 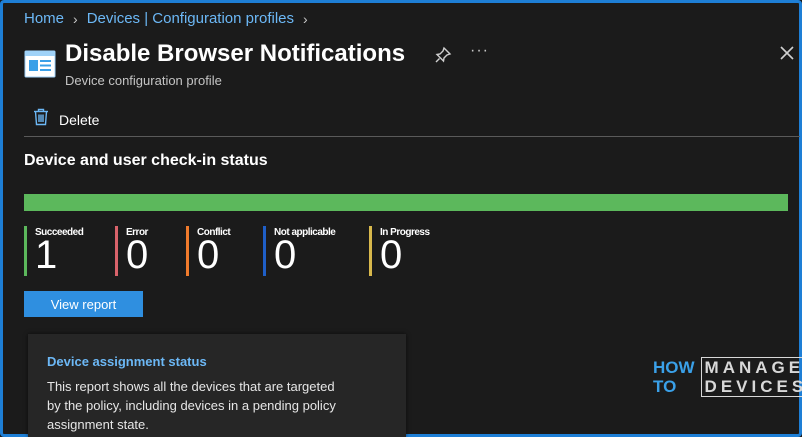 What do you see at coordinates (83, 304) in the screenshot?
I see `view-report-button: View report` at bounding box center [83, 304].